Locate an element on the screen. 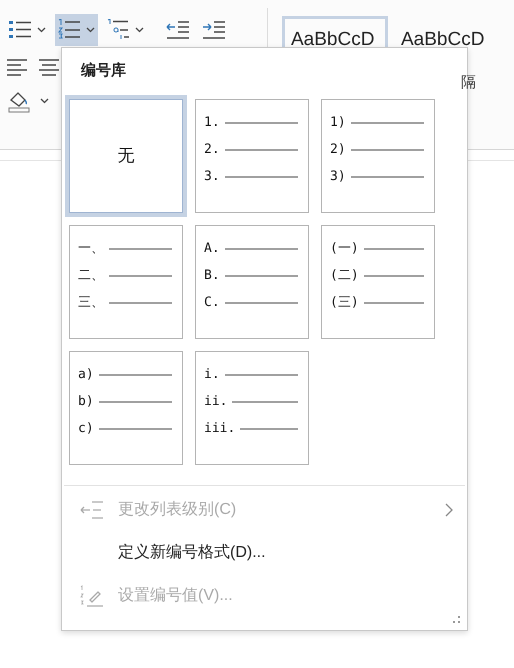 This screenshot has height=668, width=514. numbering-format-tile: 一、 二、 三、 is located at coordinates (126, 282).